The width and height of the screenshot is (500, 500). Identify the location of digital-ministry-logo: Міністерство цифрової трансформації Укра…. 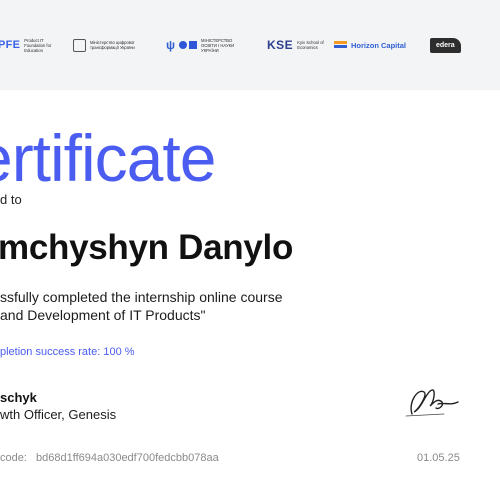
(109, 45).